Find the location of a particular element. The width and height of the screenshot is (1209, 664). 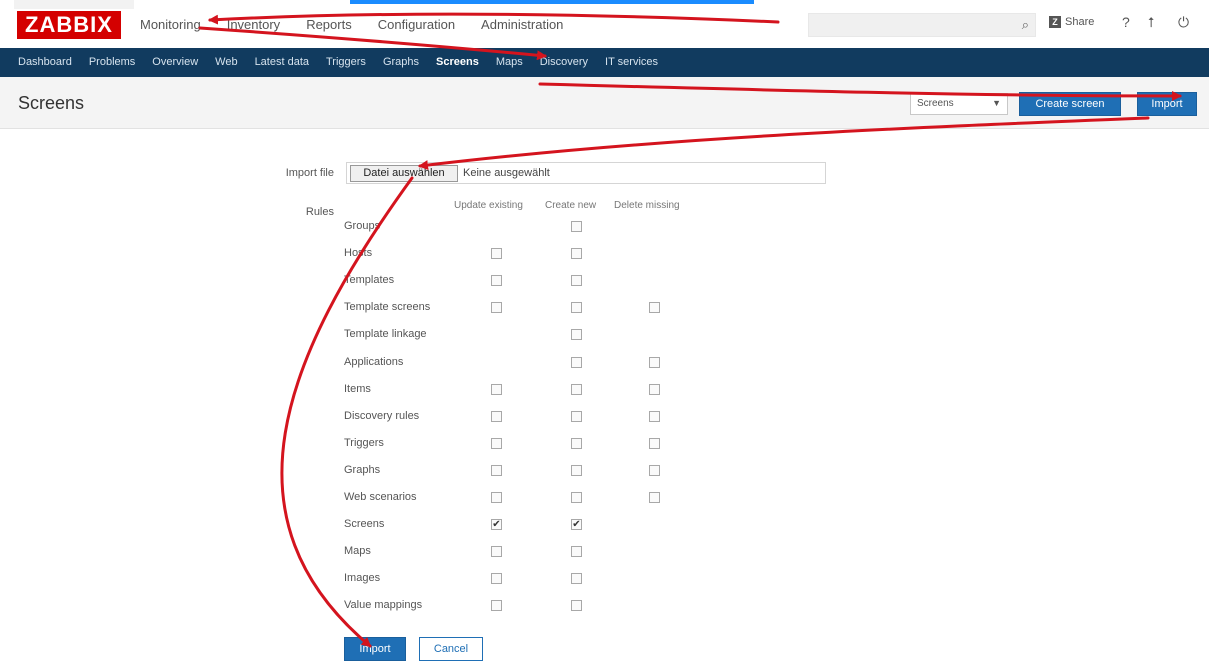

rule-label: Web scenarios is located at coordinates (380, 497).